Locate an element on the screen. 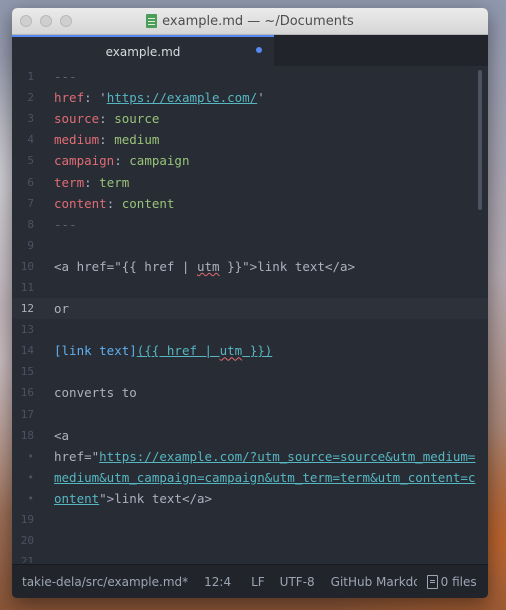  code-token: : ' is located at coordinates (95, 98).